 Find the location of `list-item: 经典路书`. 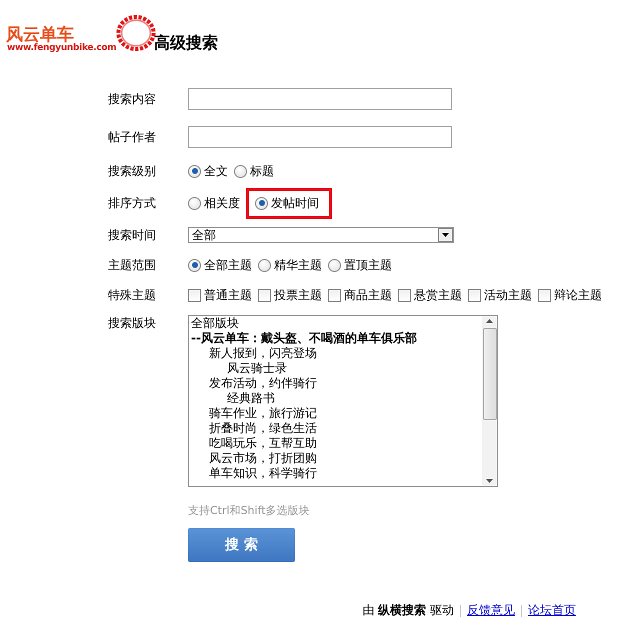

list-item: 经典路书 is located at coordinates (336, 398).